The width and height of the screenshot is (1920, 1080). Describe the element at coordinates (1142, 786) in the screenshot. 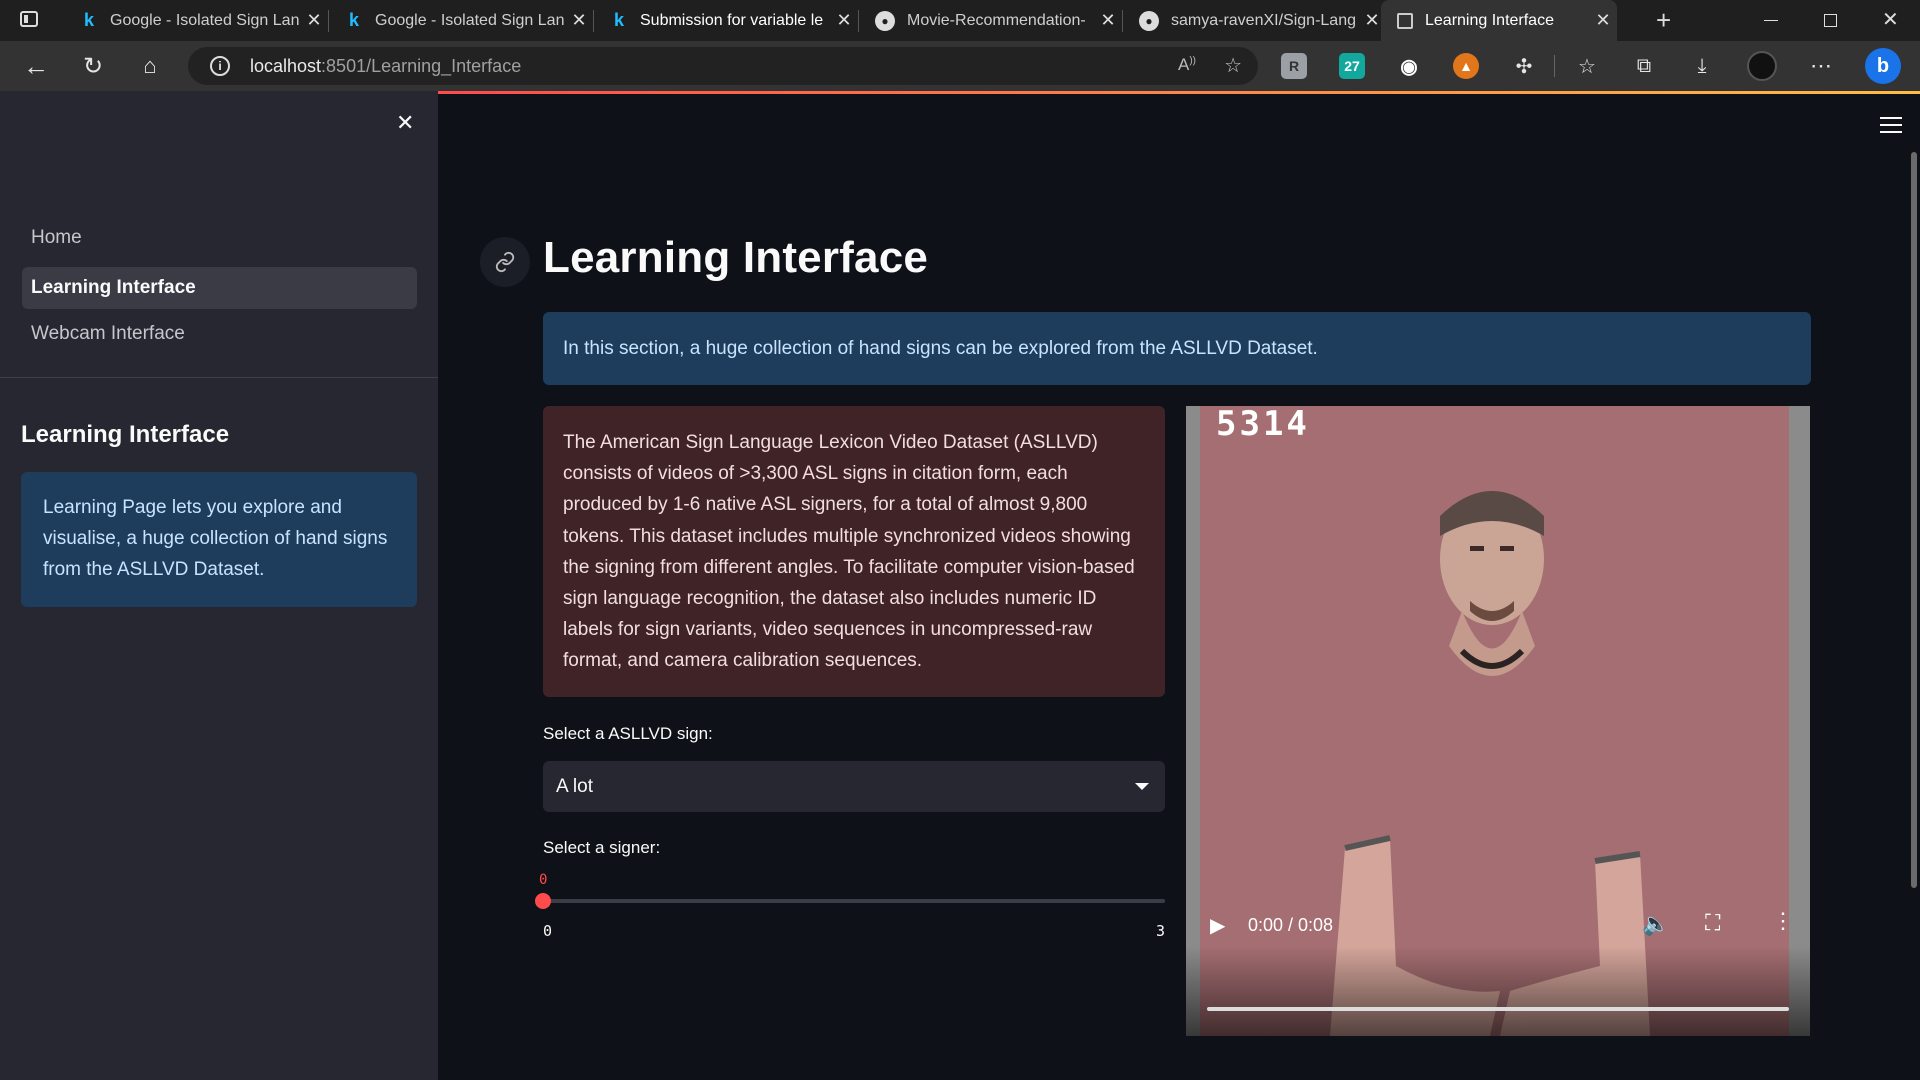

I see `chevron-down-icon` at that location.